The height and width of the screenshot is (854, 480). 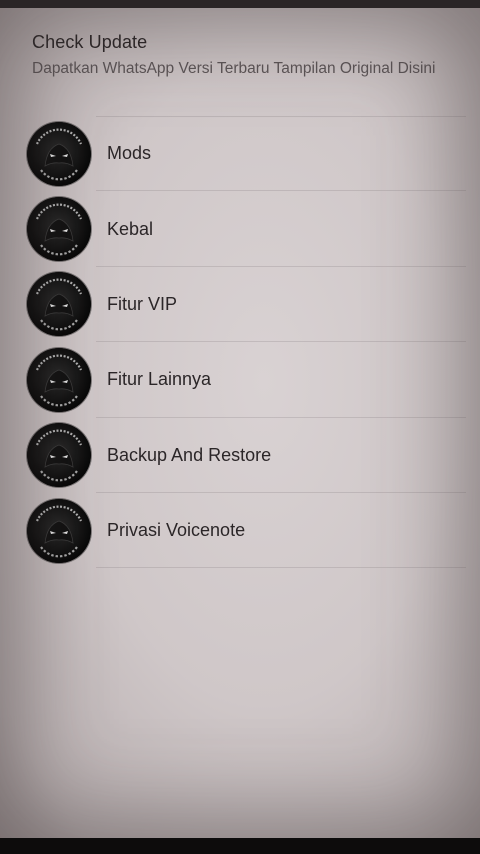 I want to click on menu-item-label: Backup And Restore, so click(x=189, y=454).